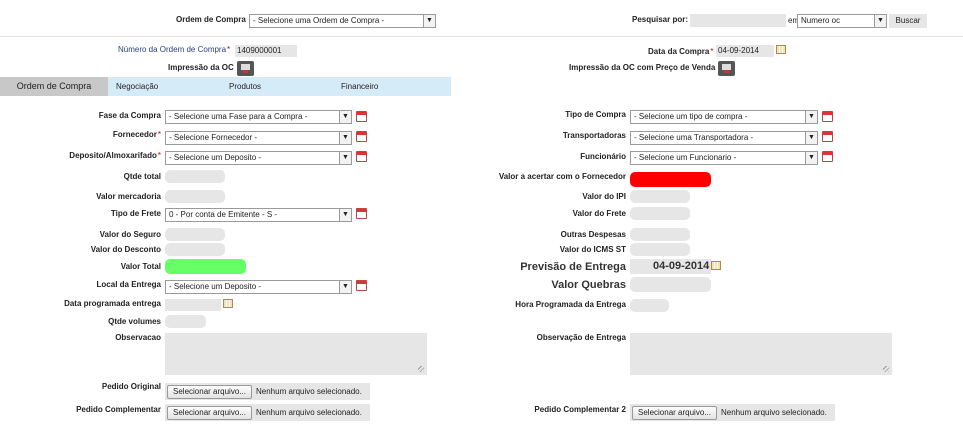 Image resolution: width=963 pixels, height=437 pixels. I want to click on outras-despesas-label: Outras Despesas, so click(593, 234).